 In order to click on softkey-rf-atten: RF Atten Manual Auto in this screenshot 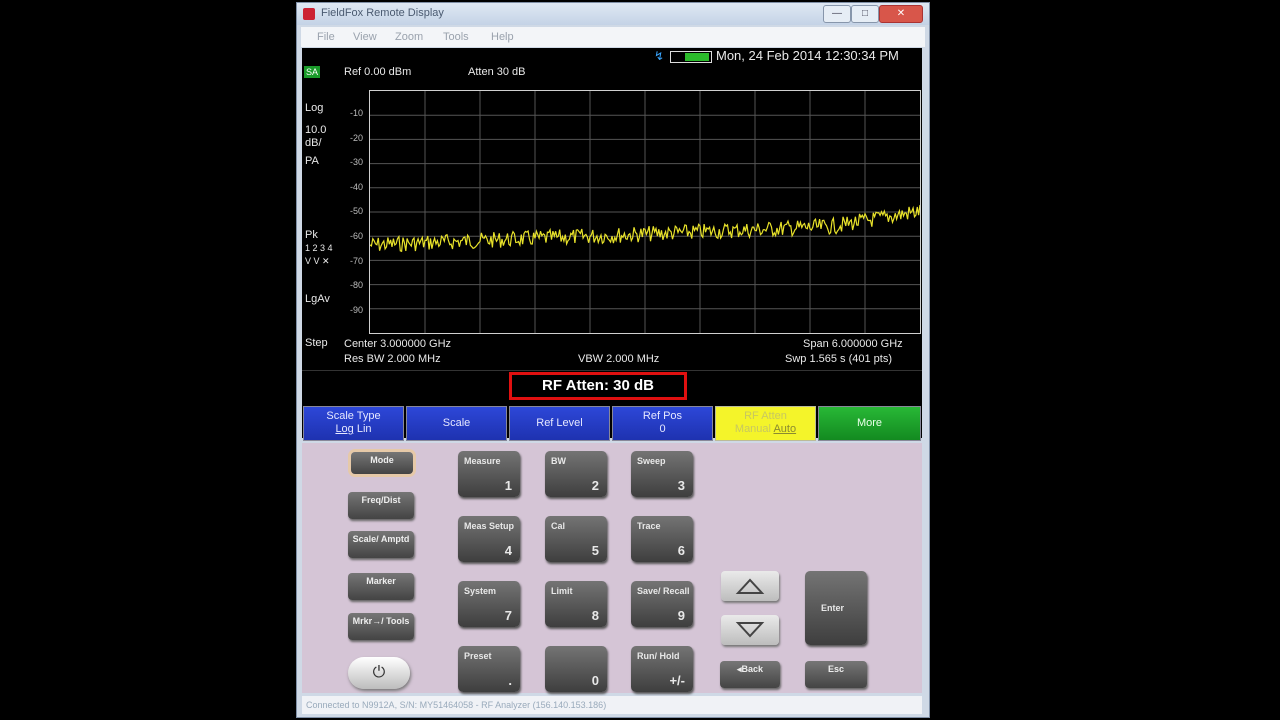, I will do `click(765, 423)`.